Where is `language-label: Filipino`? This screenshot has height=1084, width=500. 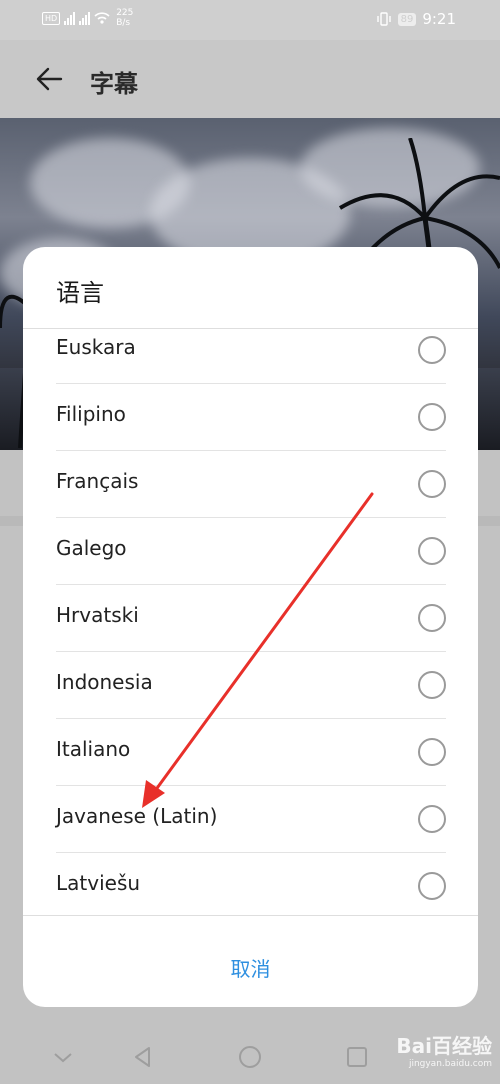 language-label: Filipino is located at coordinates (91, 414).